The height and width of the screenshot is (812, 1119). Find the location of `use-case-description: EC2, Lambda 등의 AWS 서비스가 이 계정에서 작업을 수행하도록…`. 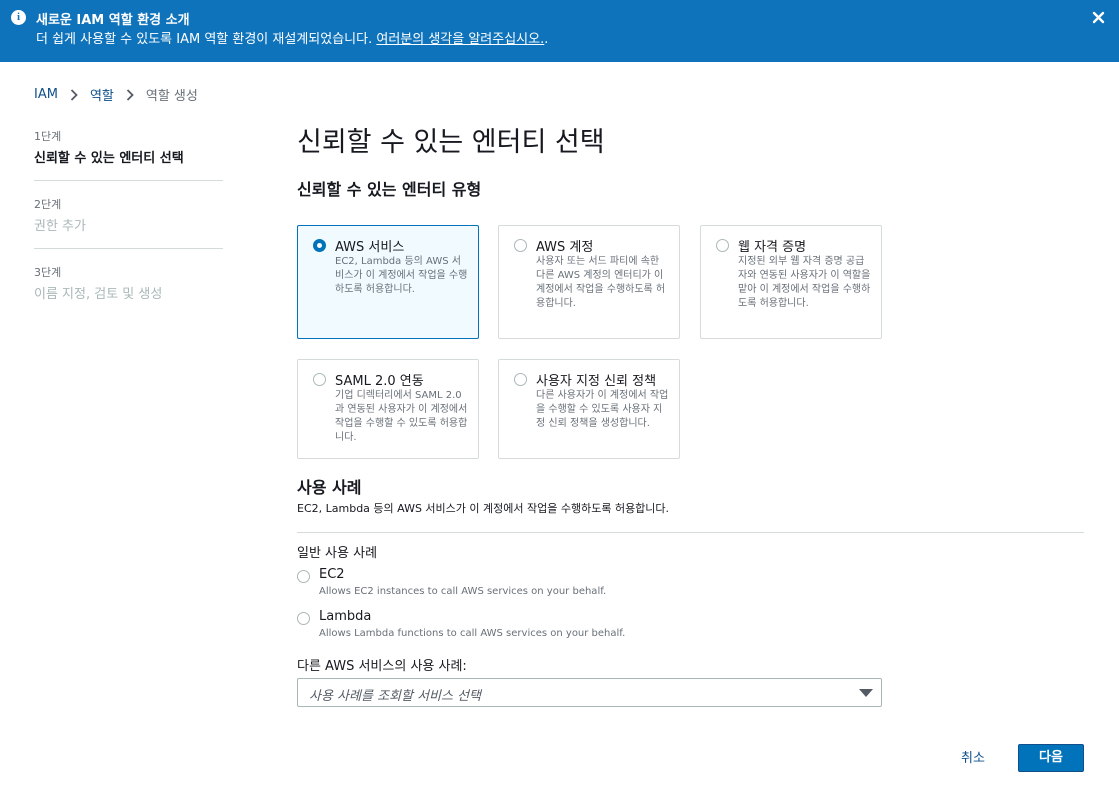

use-case-description: EC2, Lambda 등의 AWS 서비스가 이 계정에서 작업을 수행하도록… is located at coordinates (483, 508).